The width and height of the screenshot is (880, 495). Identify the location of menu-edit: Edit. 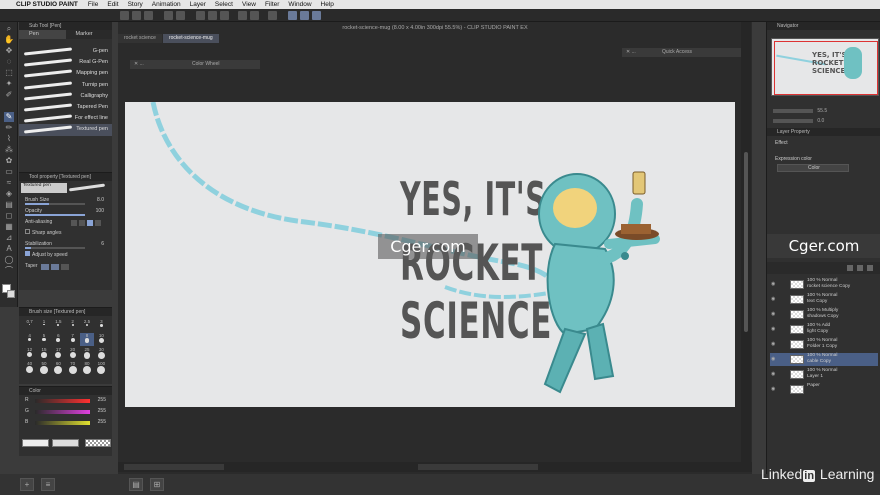
(112, 4).